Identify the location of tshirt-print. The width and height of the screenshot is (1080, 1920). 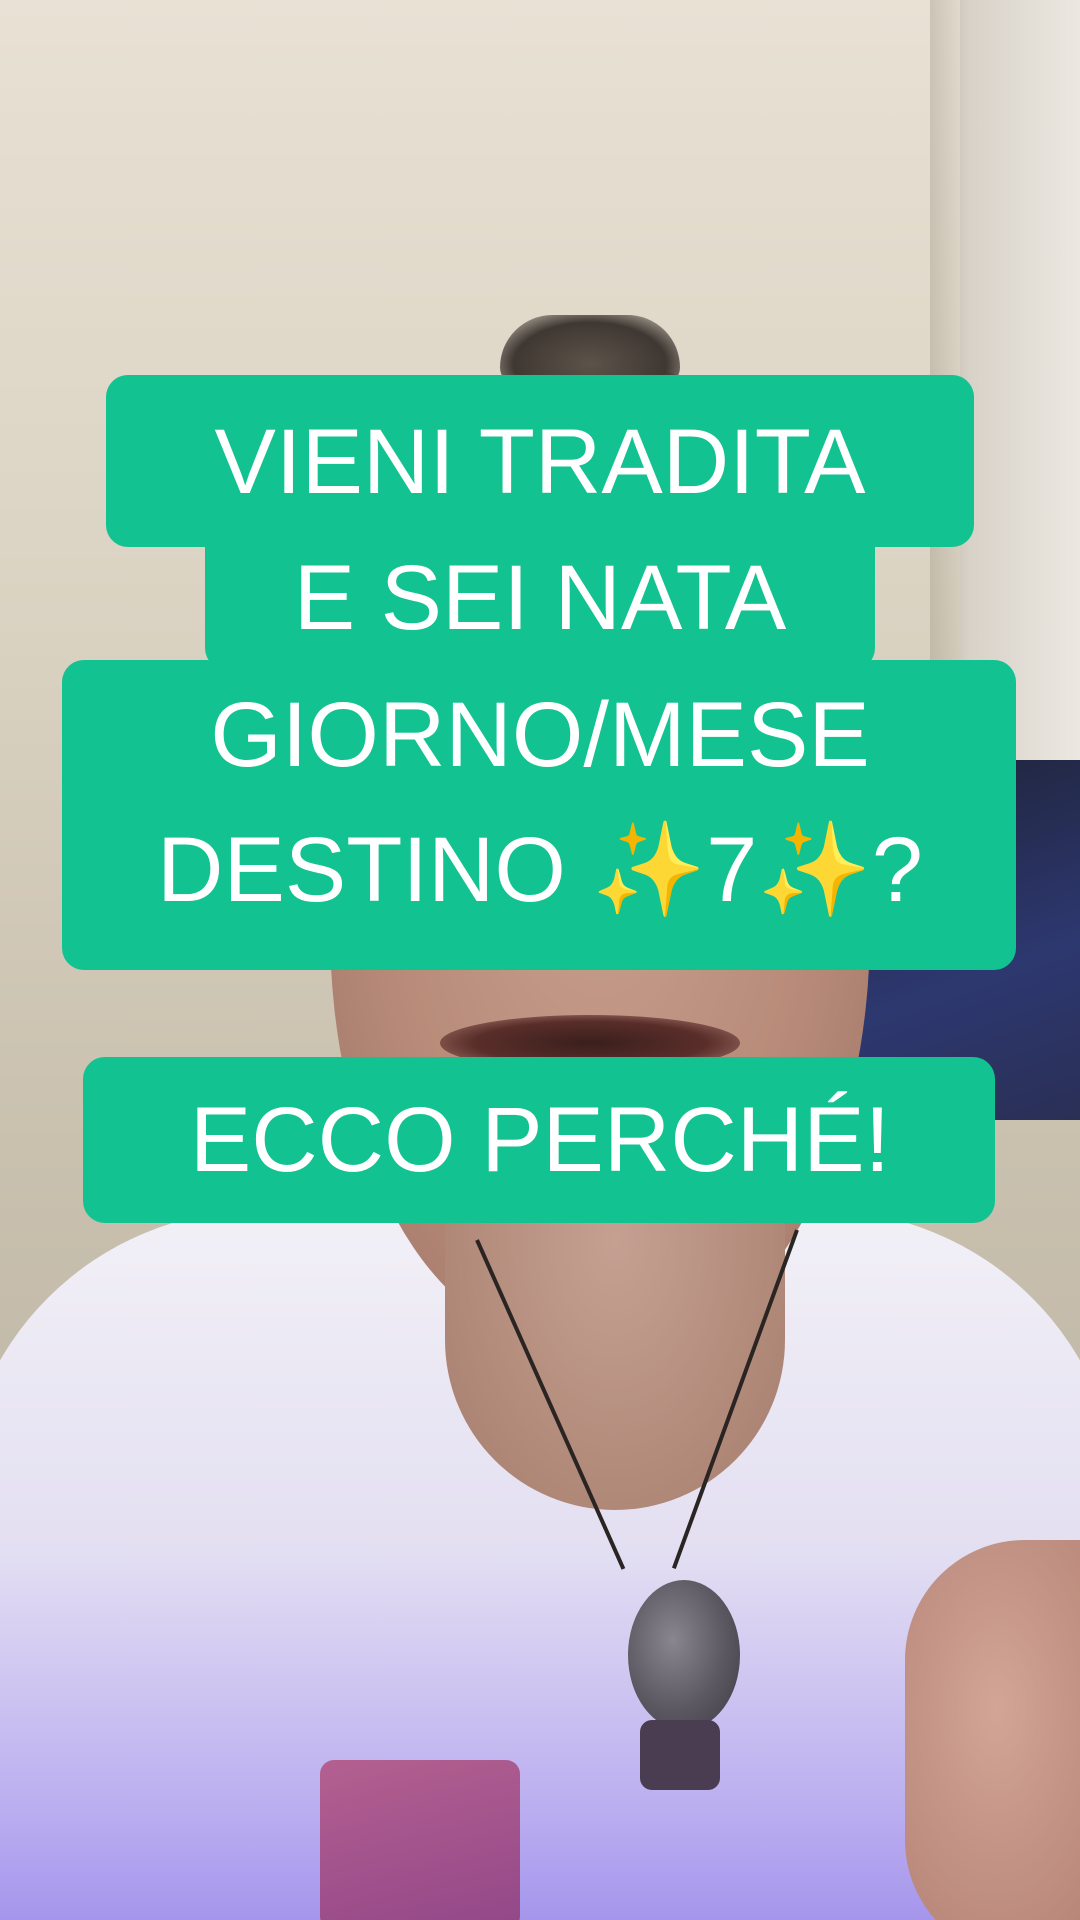
(420, 1840).